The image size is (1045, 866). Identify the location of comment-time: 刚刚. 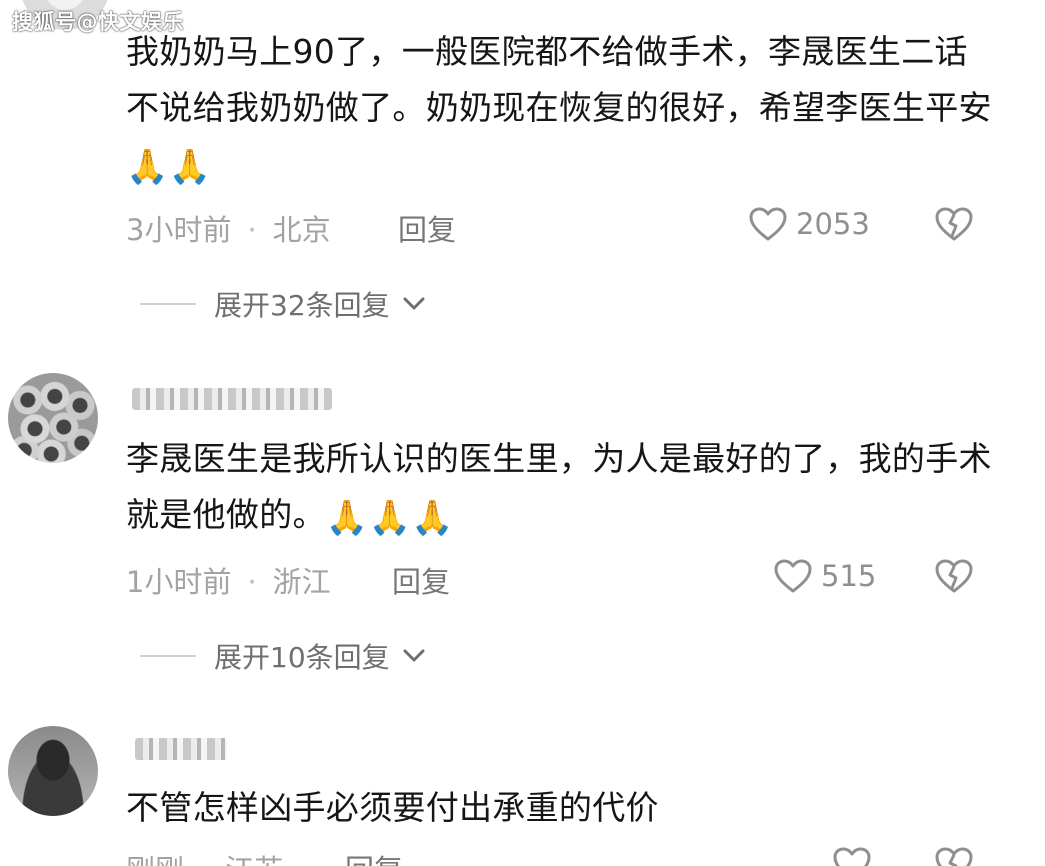
(155, 859).